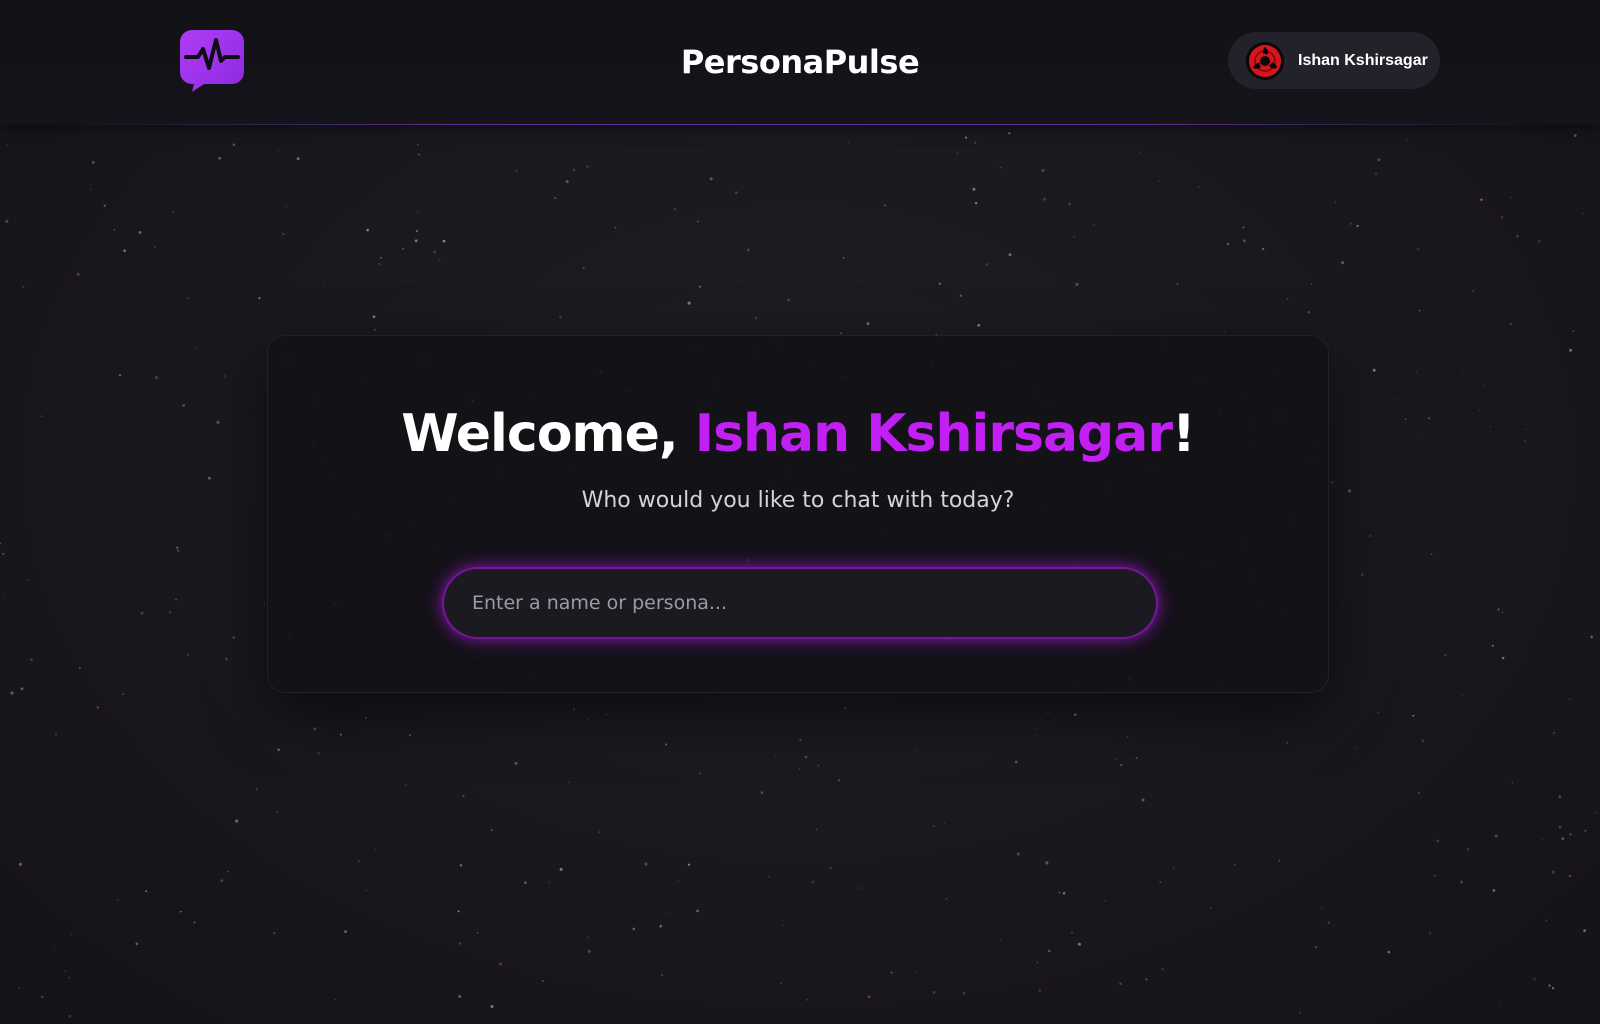  I want to click on welcome-prefix: Welcome,, so click(548, 434).